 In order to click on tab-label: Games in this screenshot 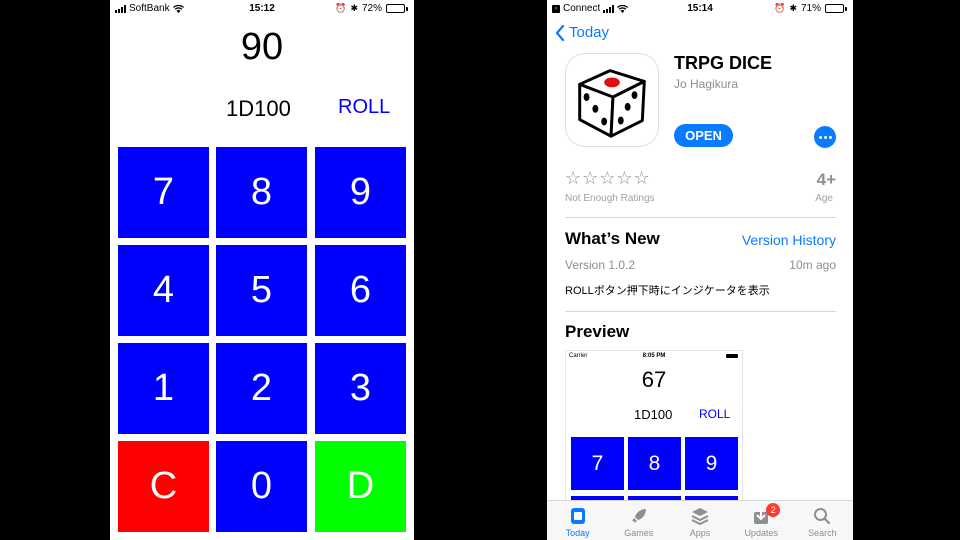, I will do `click(639, 533)`.